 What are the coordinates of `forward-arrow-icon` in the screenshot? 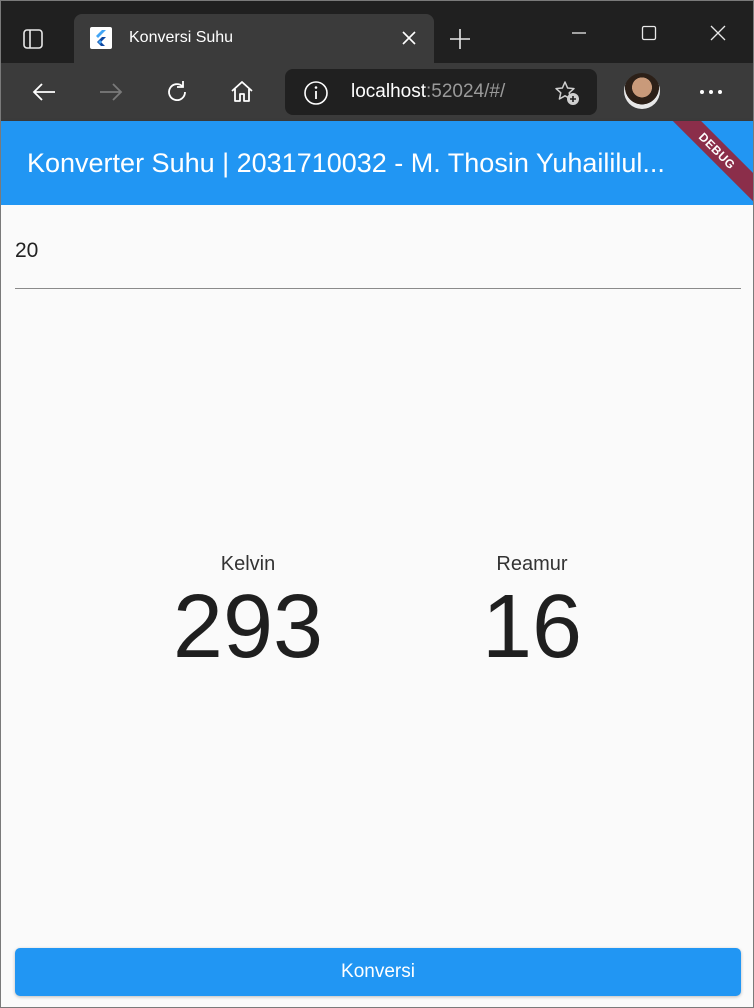 It's located at (111, 92).